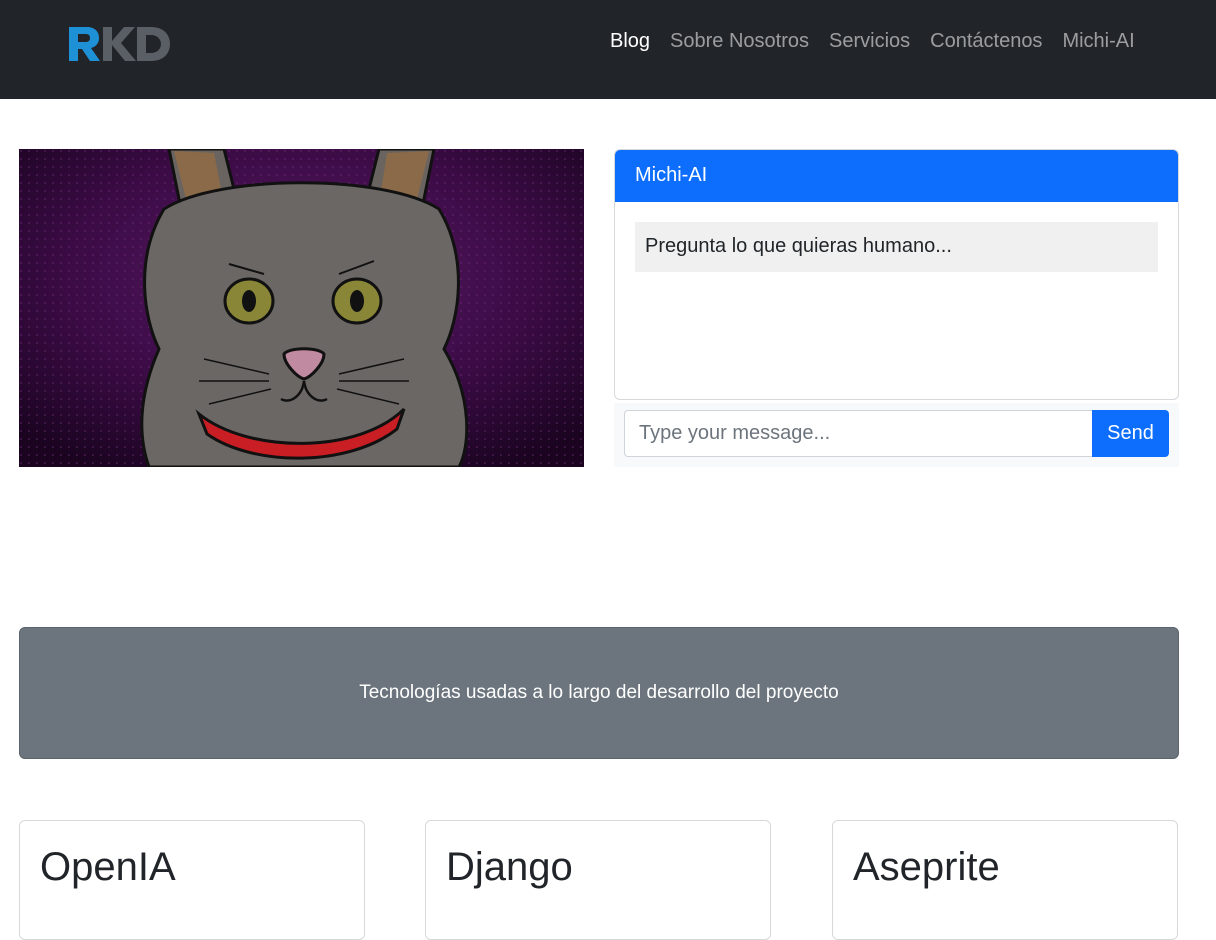 This screenshot has height=940, width=1216. Describe the element at coordinates (896, 176) in the screenshot. I see `chat-header: Michi-AI` at that location.